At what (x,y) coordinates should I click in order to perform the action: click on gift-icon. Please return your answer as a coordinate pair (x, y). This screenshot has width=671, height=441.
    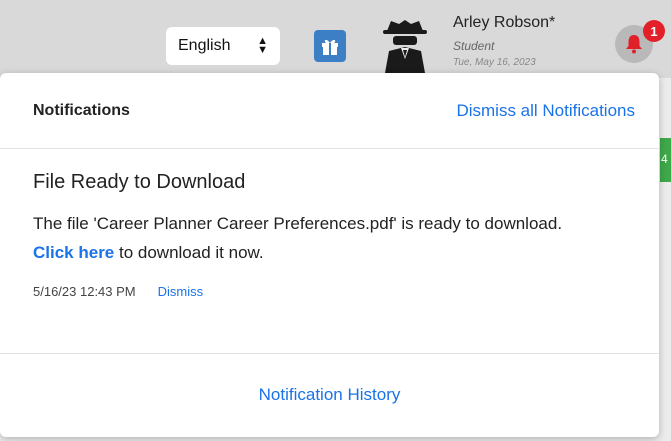
    Looking at the image, I should click on (330, 47).